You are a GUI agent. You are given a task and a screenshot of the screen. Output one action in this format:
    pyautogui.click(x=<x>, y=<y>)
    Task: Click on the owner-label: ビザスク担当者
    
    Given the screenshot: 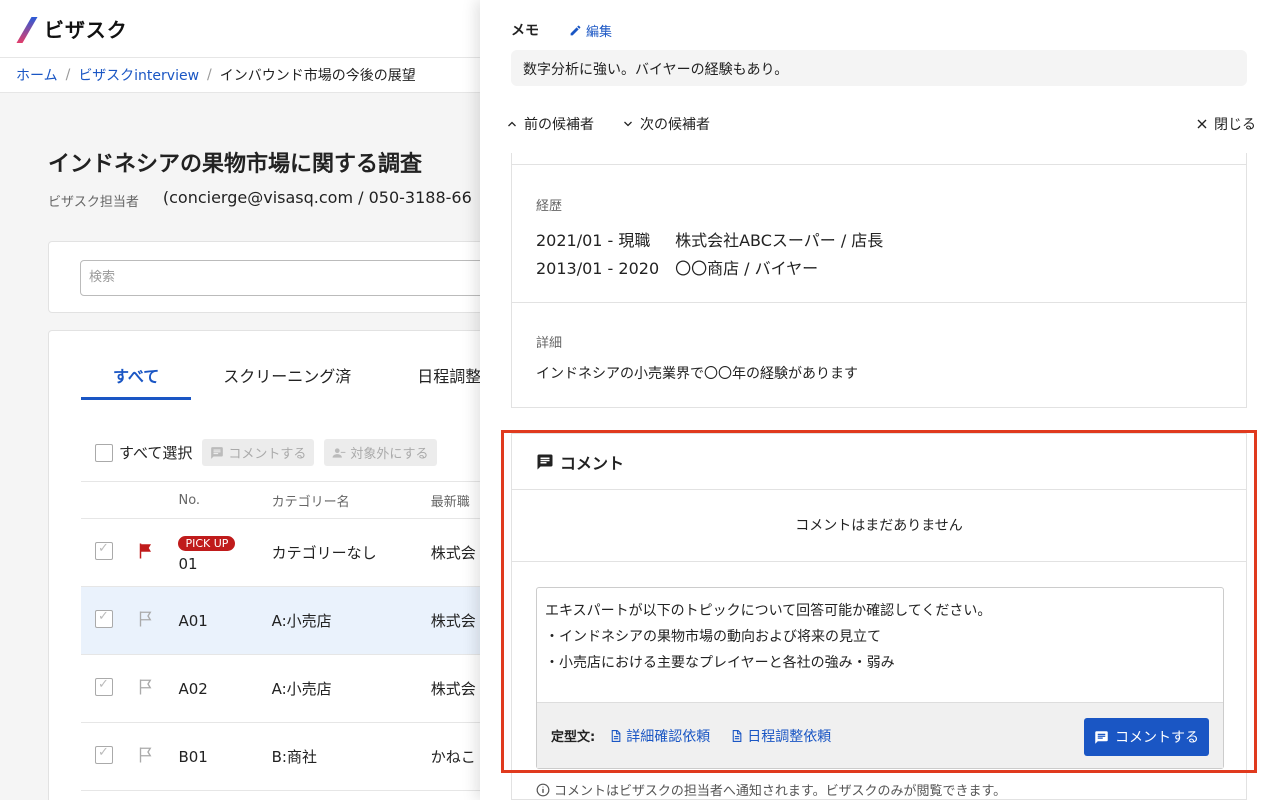 What is the action you would take?
    pyautogui.click(x=93, y=202)
    